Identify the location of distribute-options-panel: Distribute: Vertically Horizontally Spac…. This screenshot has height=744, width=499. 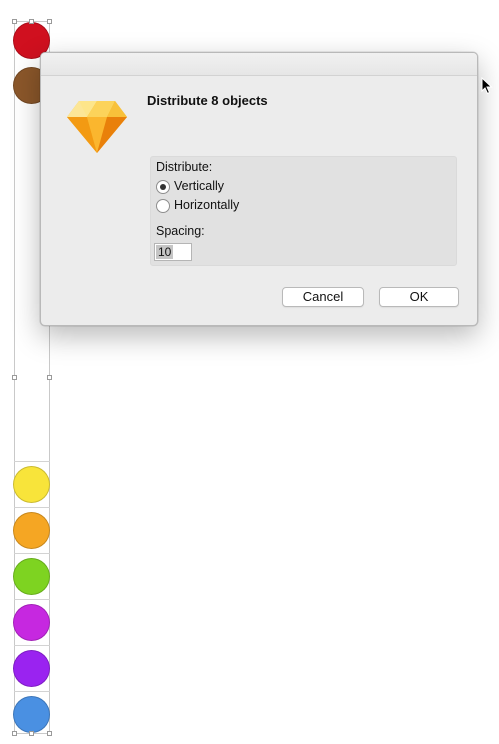
(303, 211).